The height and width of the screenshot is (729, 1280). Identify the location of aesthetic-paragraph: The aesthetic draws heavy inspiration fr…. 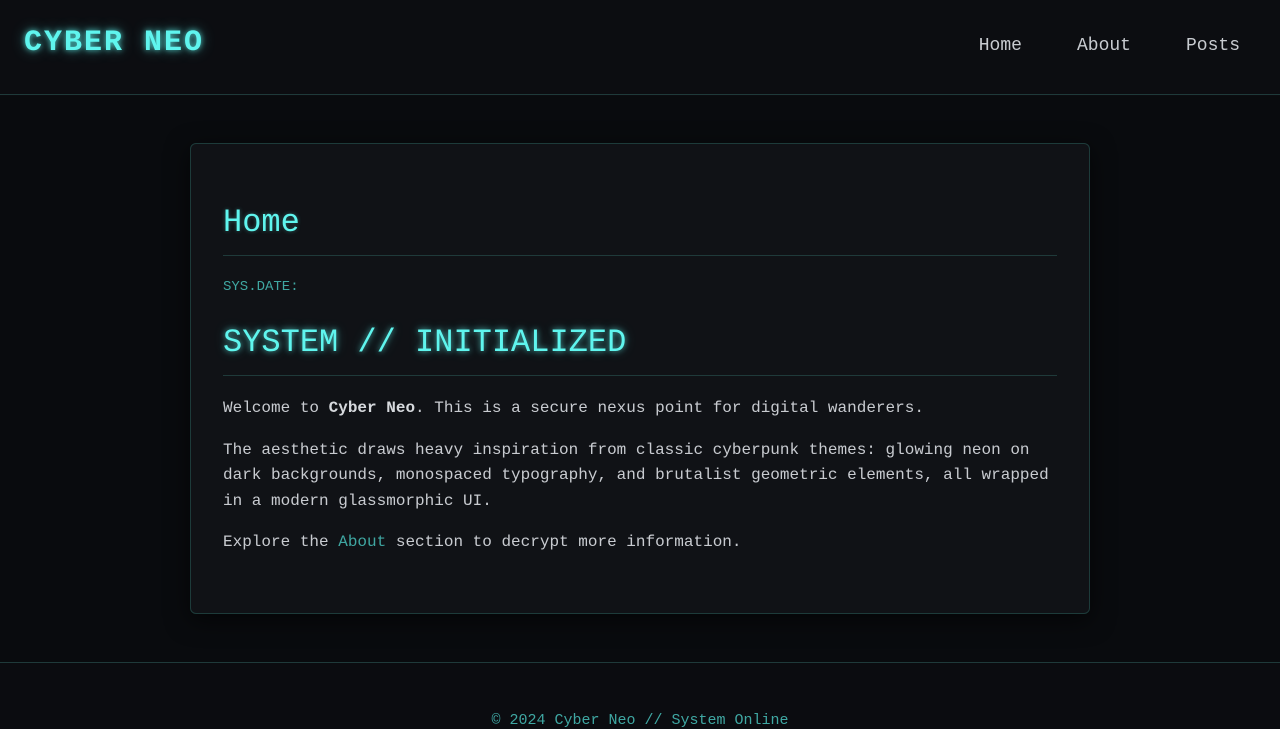
(636, 475).